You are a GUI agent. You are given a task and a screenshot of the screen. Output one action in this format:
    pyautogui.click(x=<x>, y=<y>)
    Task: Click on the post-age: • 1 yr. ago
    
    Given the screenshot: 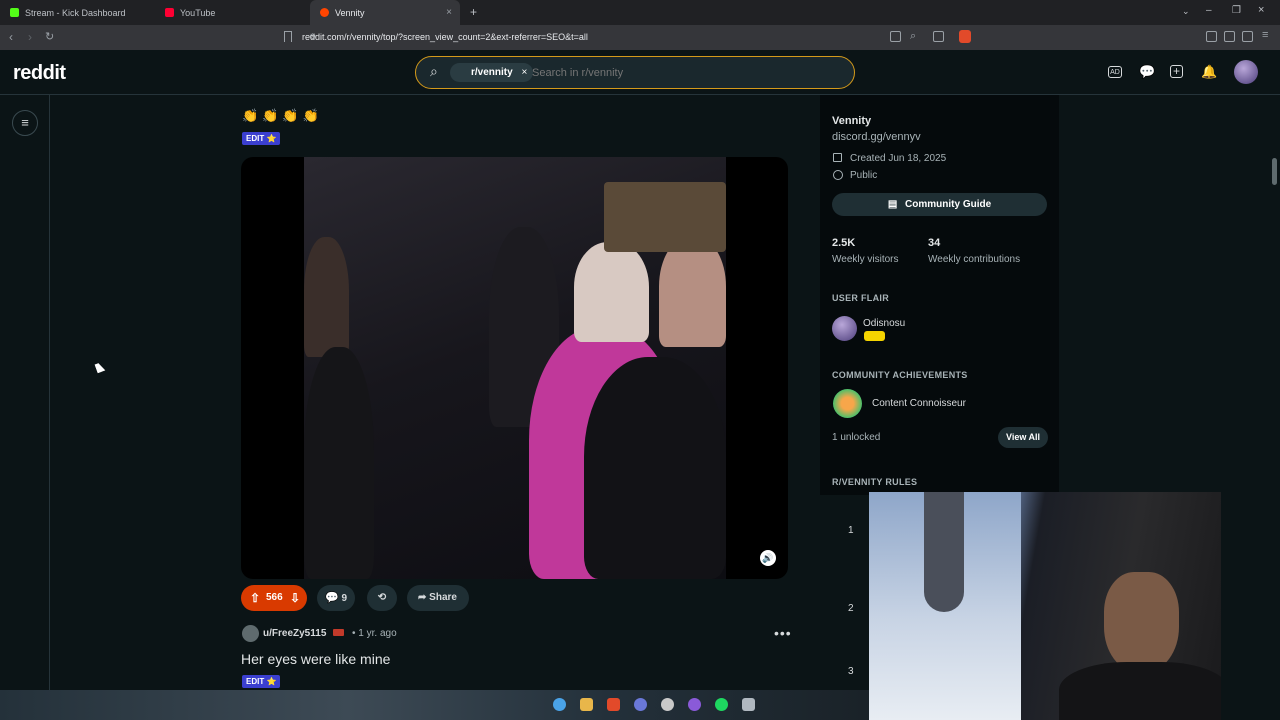 What is the action you would take?
    pyautogui.click(x=374, y=633)
    